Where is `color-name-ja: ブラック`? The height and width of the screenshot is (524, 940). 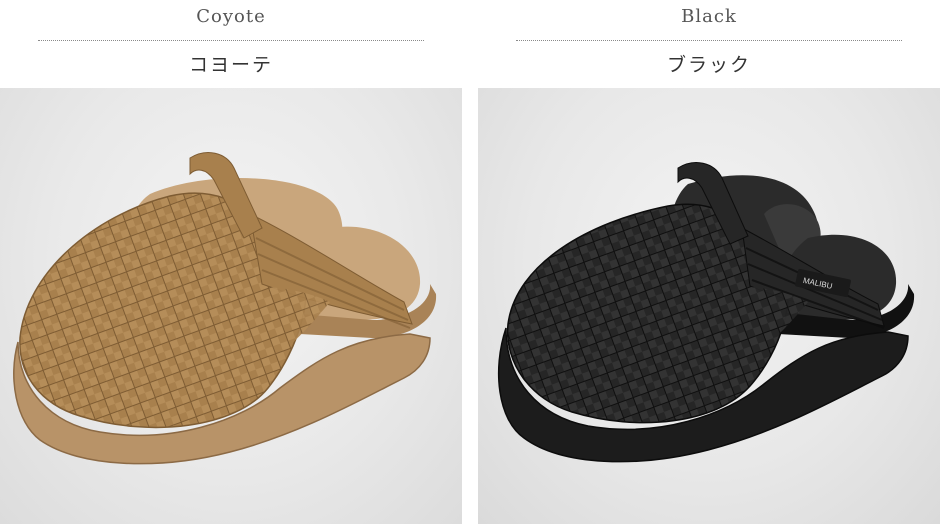 color-name-ja: ブラック is located at coordinates (708, 65).